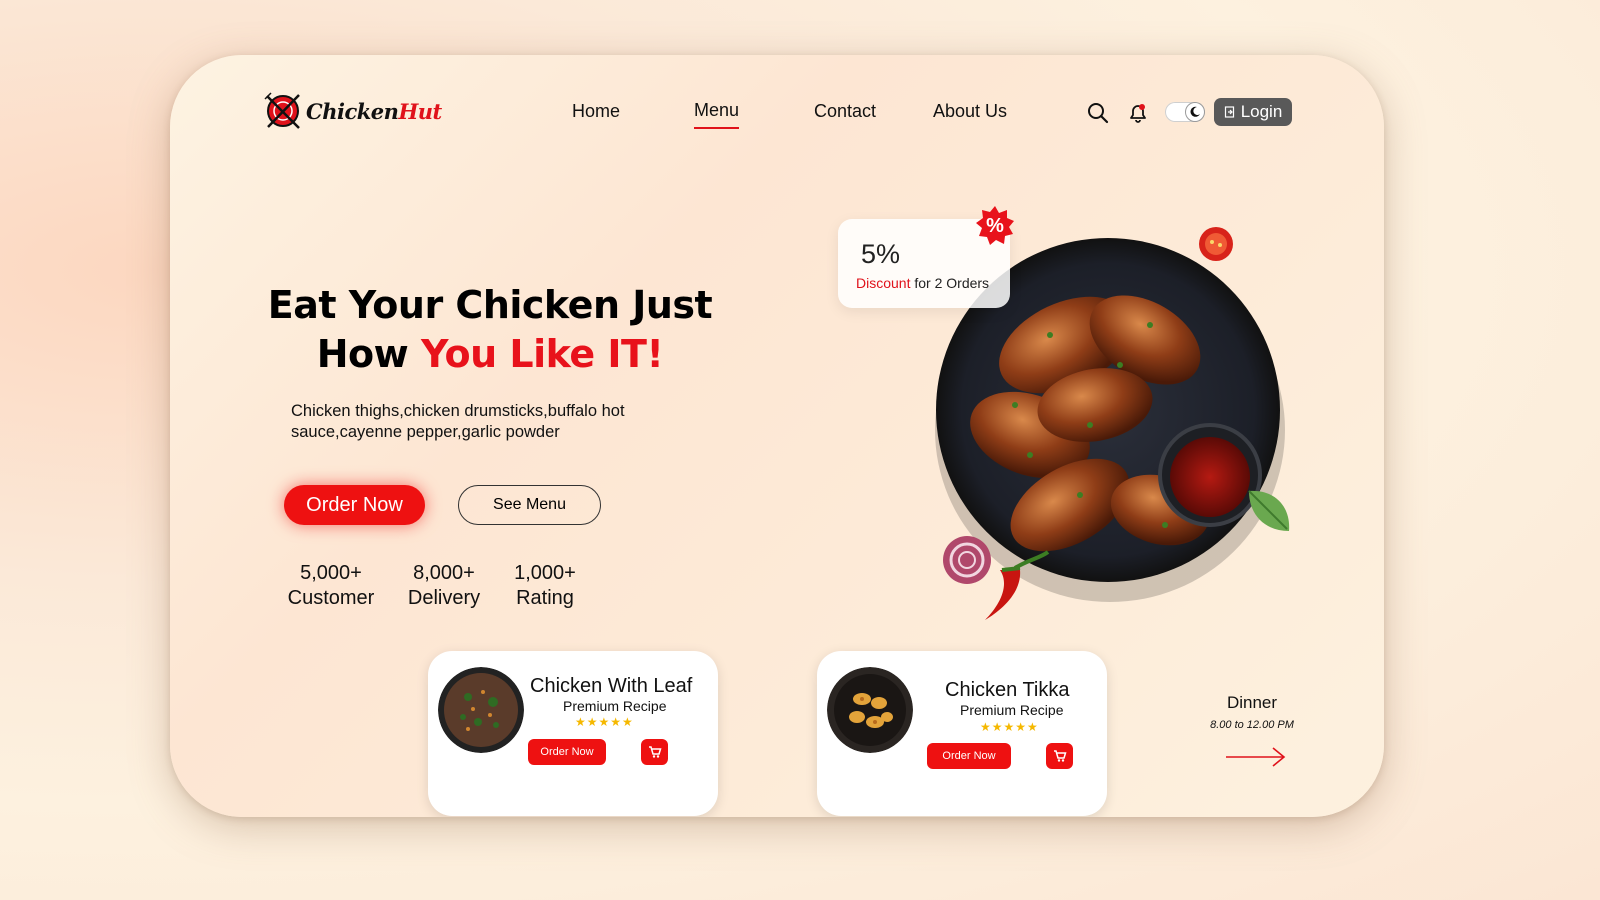 This screenshot has height=900, width=1600. What do you see at coordinates (1195, 112) in the screenshot?
I see `moon-icon` at bounding box center [1195, 112].